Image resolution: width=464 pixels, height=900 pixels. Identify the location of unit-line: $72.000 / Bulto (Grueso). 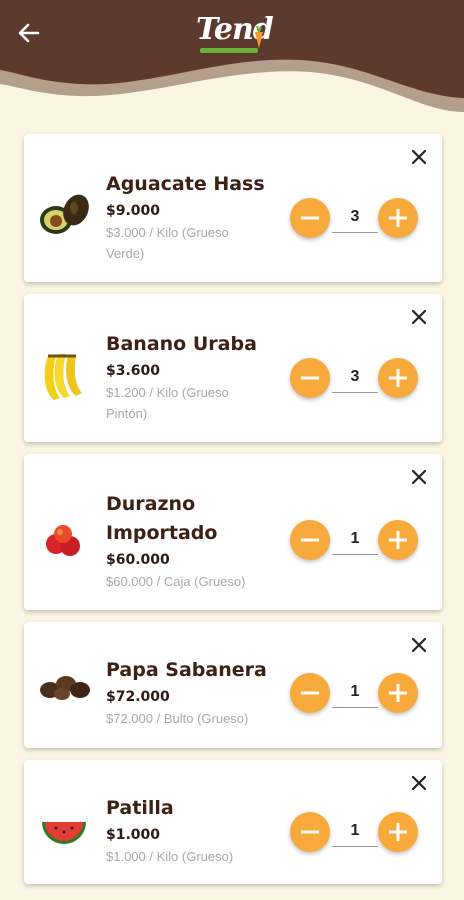
(177, 718).